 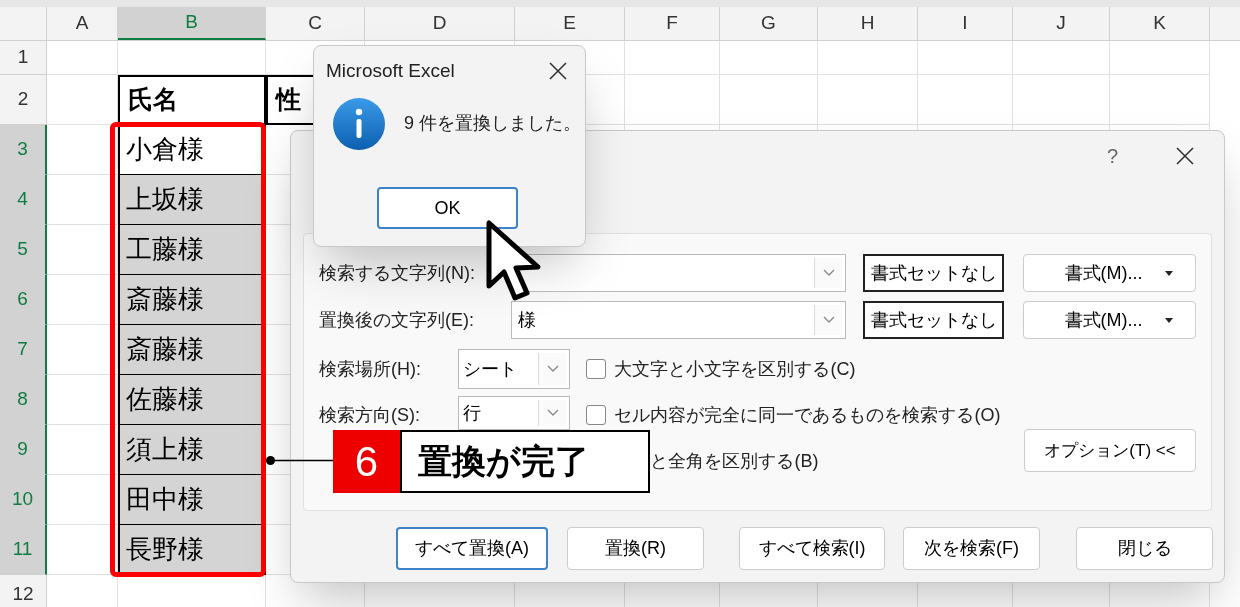 I want to click on checkbox-label: 大文字と小文字を区別する(C), so click(x=735, y=369).